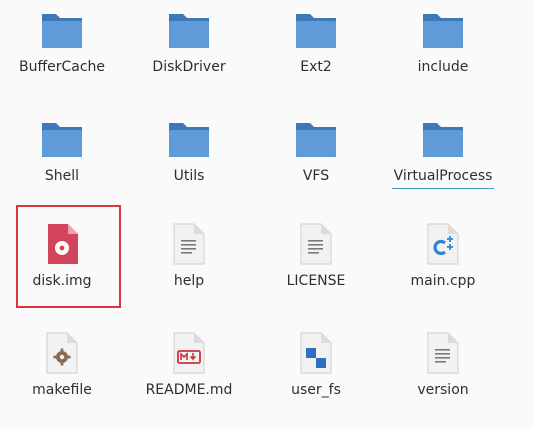 This screenshot has height=429, width=534. I want to click on folder-utils: Utils, so click(189, 165).